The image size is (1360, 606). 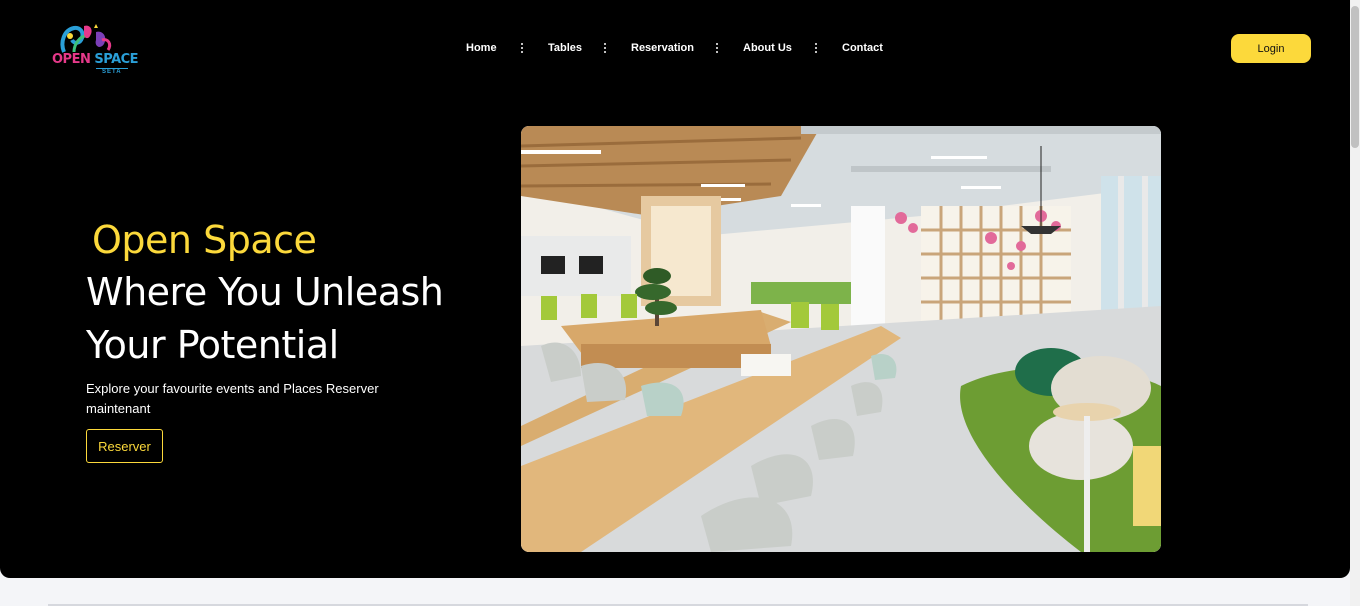 I want to click on nav-tables: Tables, so click(x=565, y=48).